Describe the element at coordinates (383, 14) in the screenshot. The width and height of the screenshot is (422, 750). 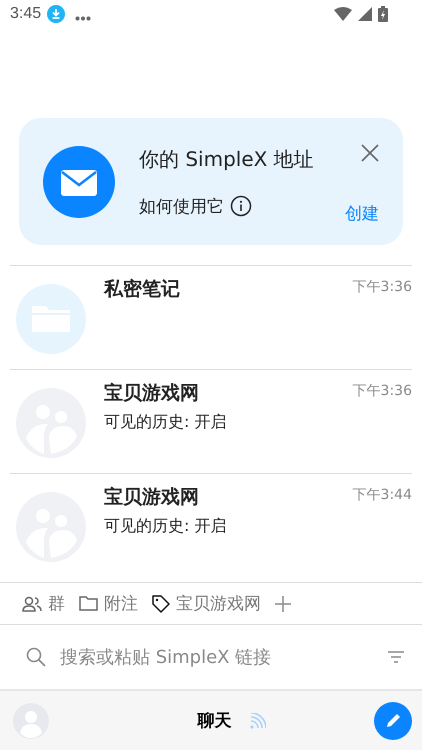
I see `battery-icon` at that location.